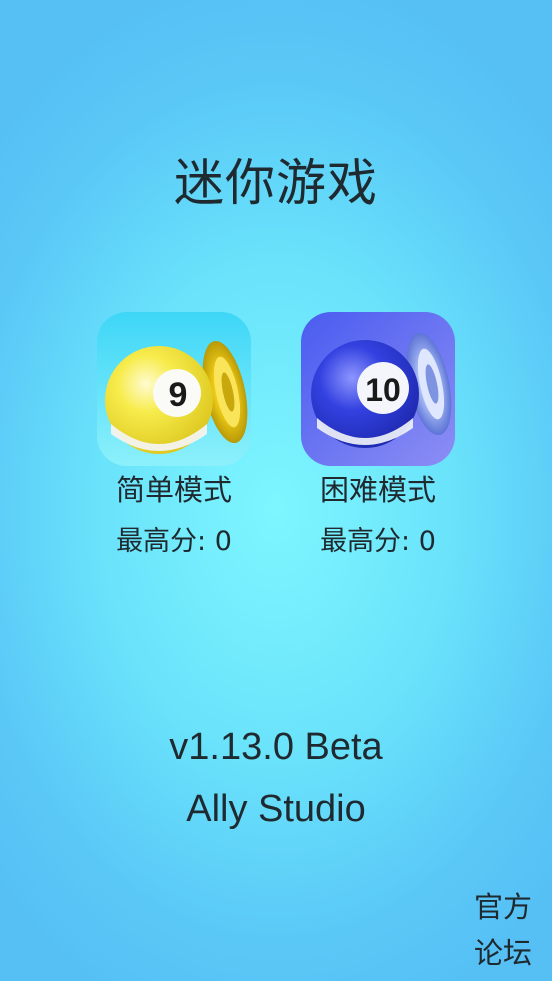  Describe the element at coordinates (378, 490) in the screenshot. I see `hard-mode-label: 困难模式` at that location.